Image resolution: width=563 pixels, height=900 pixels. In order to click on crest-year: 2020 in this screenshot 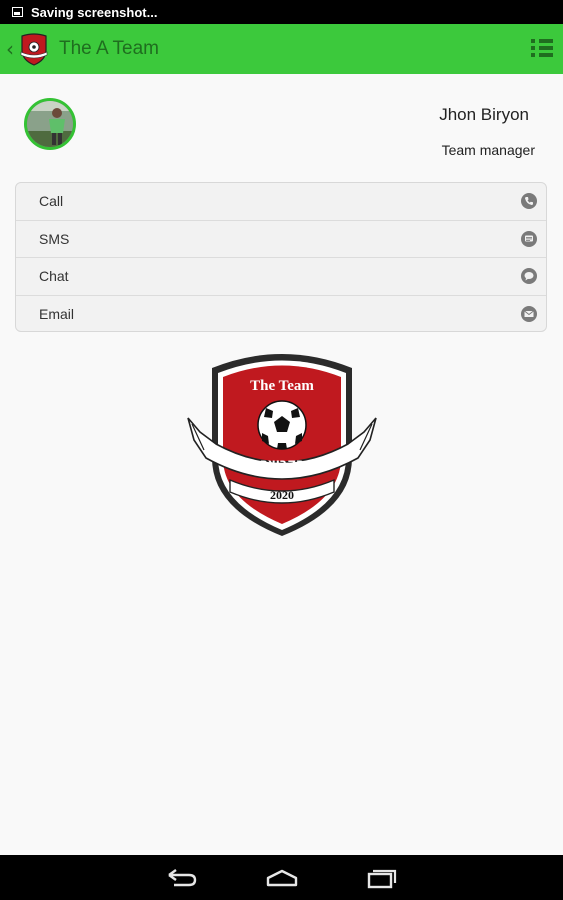, I will do `click(282, 495)`.